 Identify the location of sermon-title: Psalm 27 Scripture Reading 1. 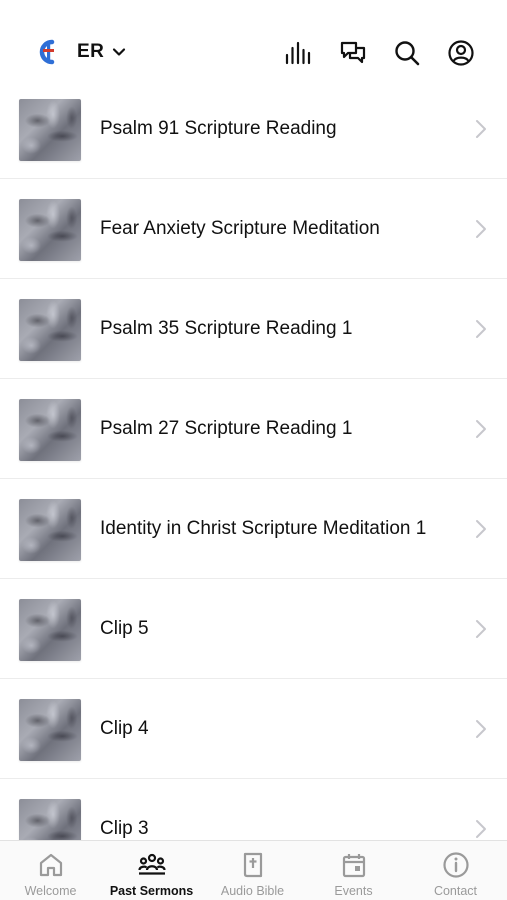
(226, 428).